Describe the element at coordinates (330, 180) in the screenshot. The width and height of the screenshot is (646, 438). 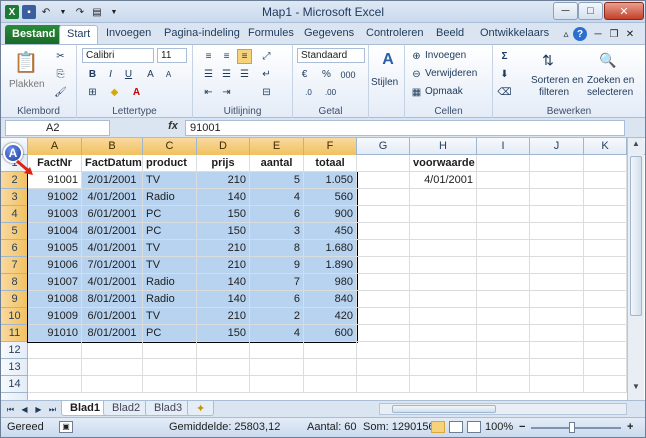
I see `table-cell: 1.050` at that location.